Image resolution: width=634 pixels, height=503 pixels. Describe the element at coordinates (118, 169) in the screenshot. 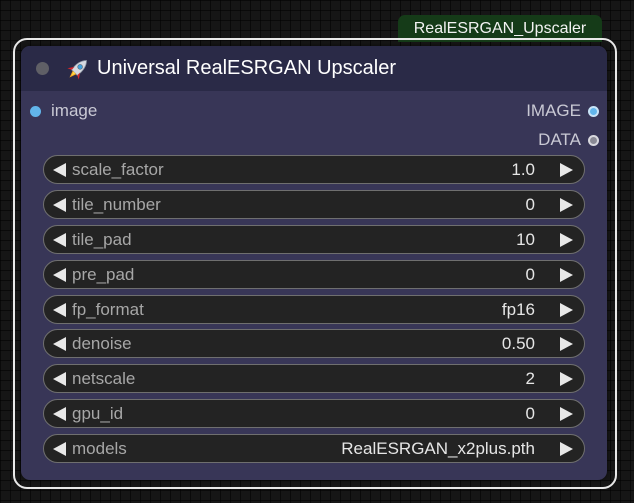

I see `widget-label: scale_factor` at that location.